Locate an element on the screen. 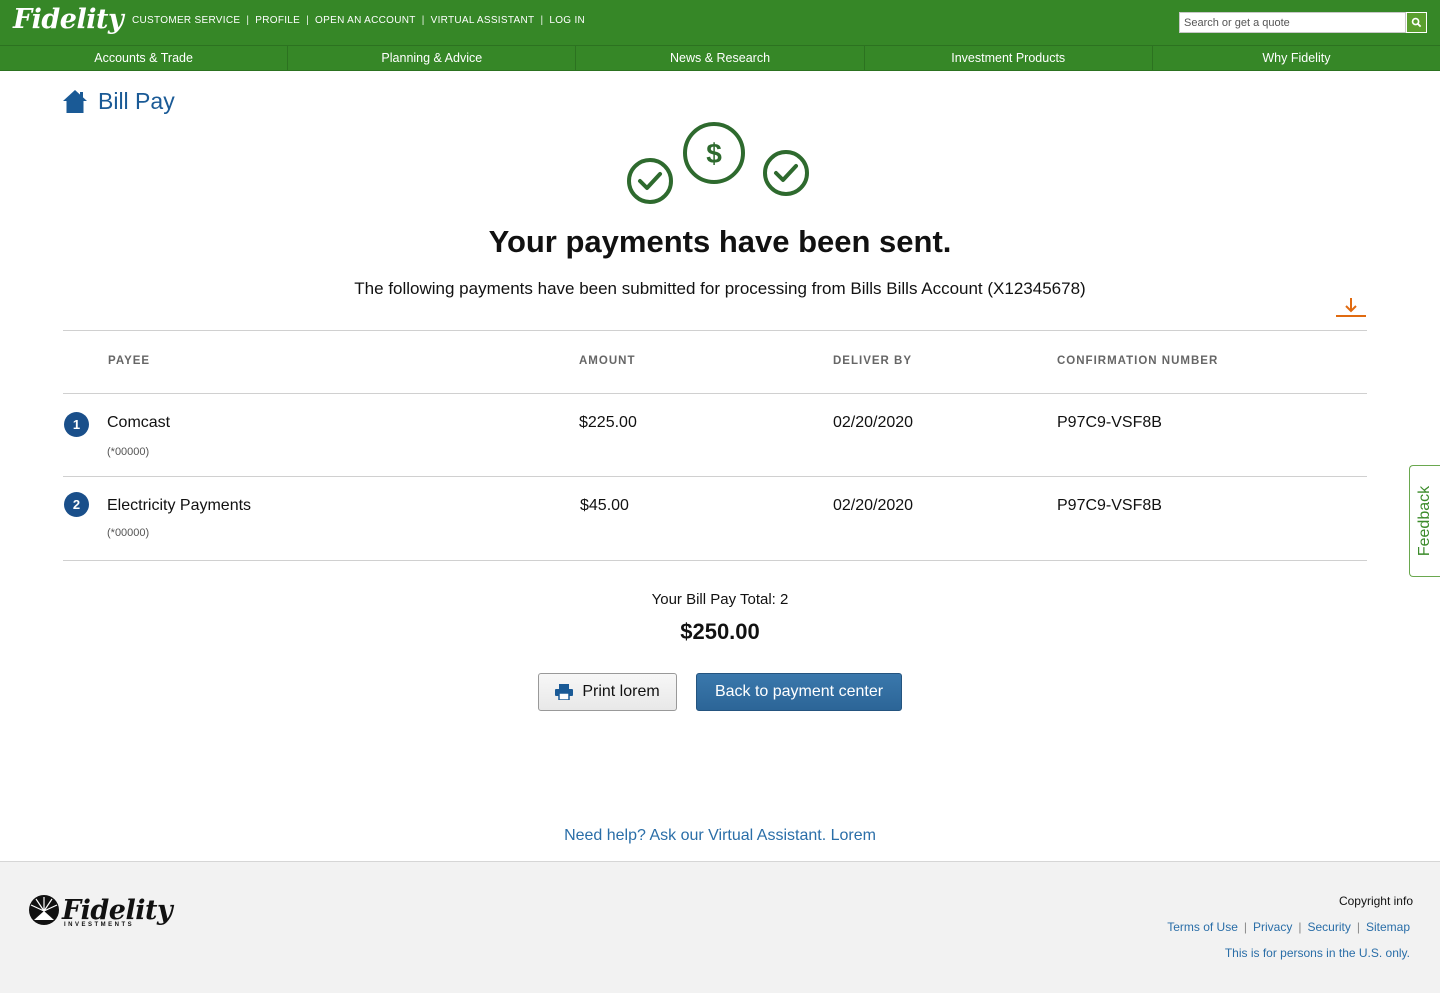 The width and height of the screenshot is (1440, 993). log-in-link: LOG IN is located at coordinates (567, 20).